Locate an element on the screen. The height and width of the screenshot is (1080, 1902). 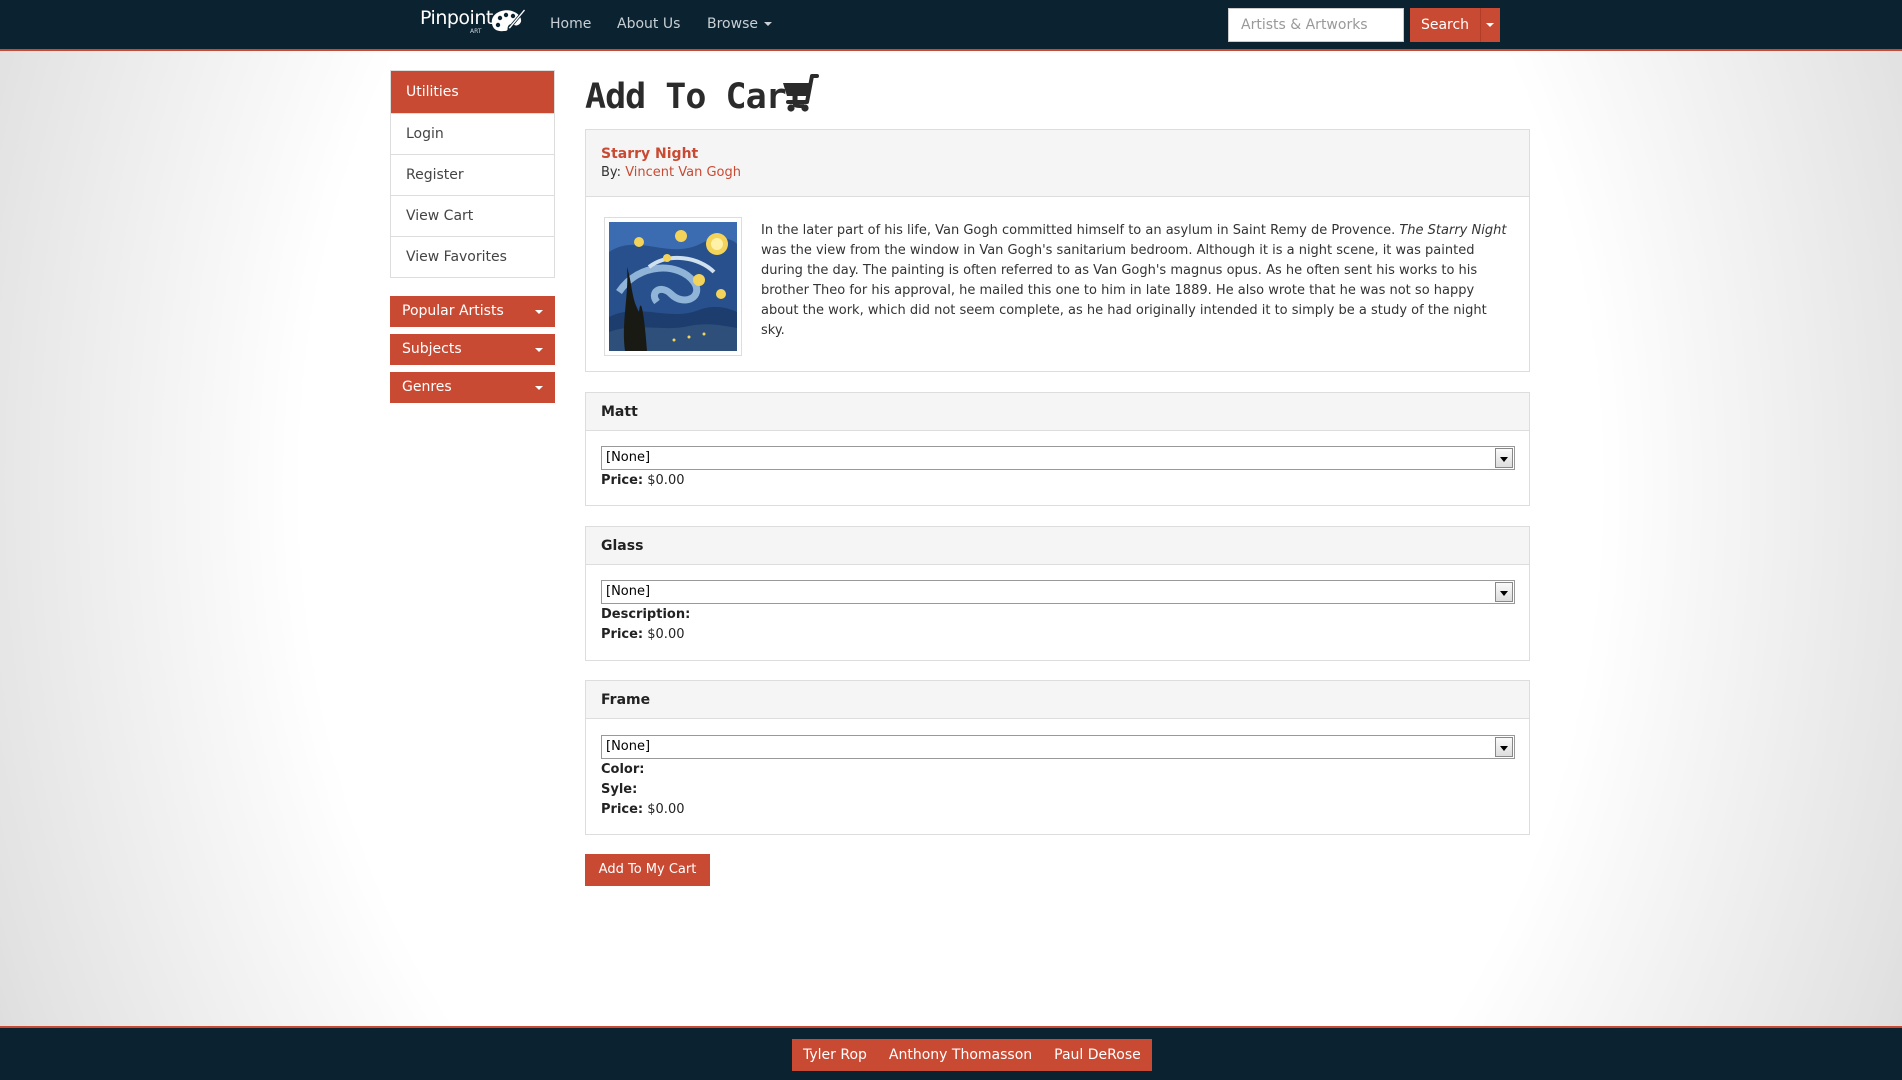
sidebar-item-register: Register is located at coordinates (472, 174).